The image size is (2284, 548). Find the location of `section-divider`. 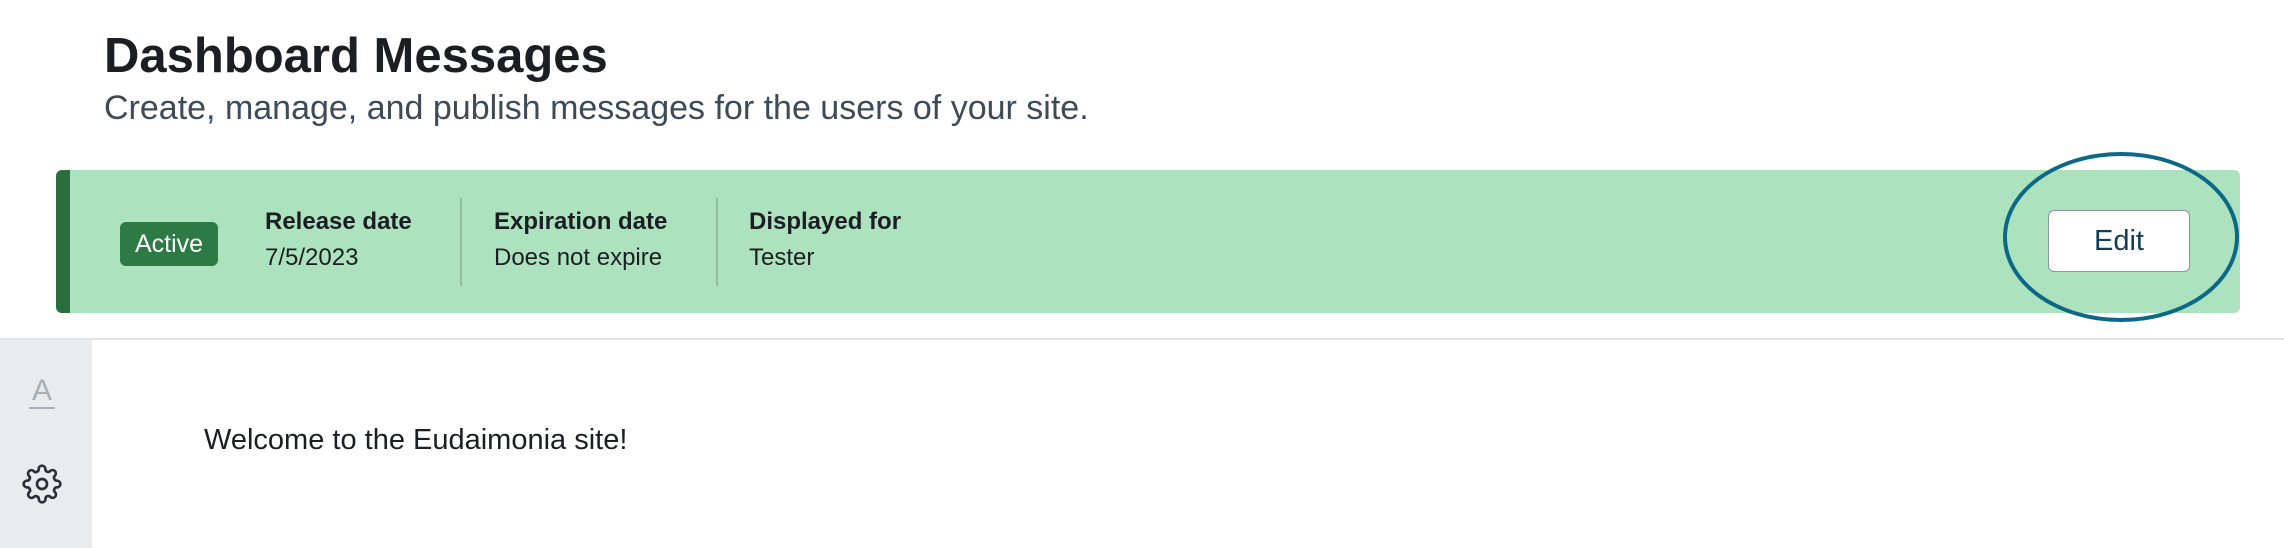

section-divider is located at coordinates (1142, 339).